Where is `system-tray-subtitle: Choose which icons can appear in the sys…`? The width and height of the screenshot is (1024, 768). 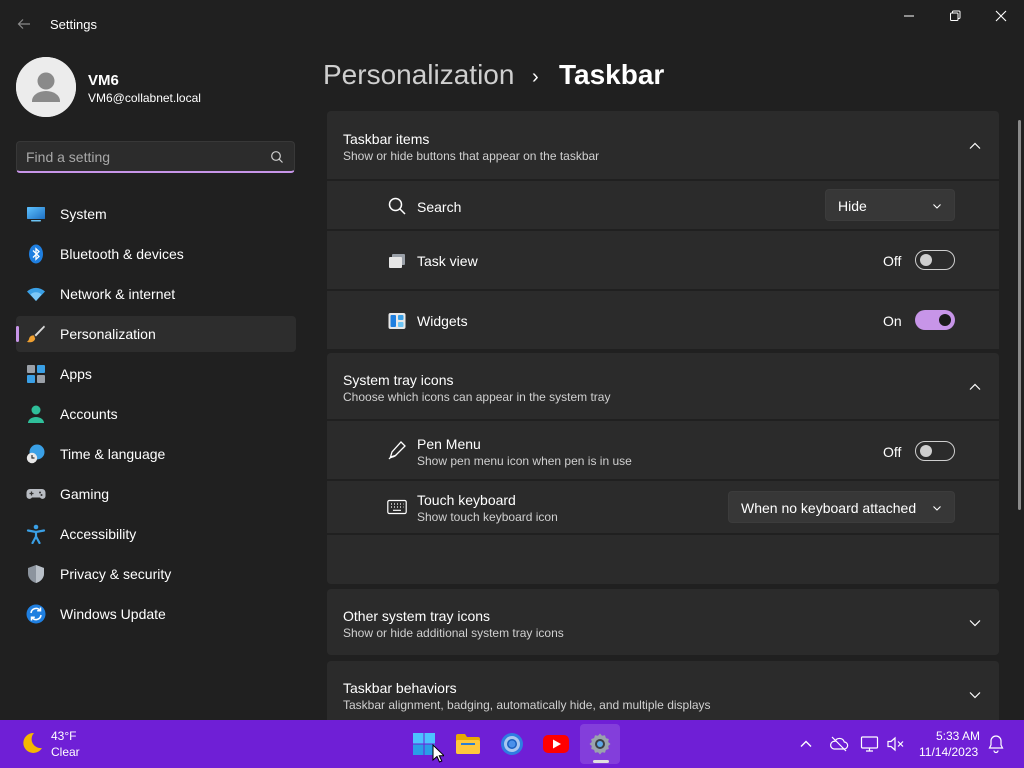
system-tray-subtitle: Choose which icons can appear in the sys… is located at coordinates (477, 397).